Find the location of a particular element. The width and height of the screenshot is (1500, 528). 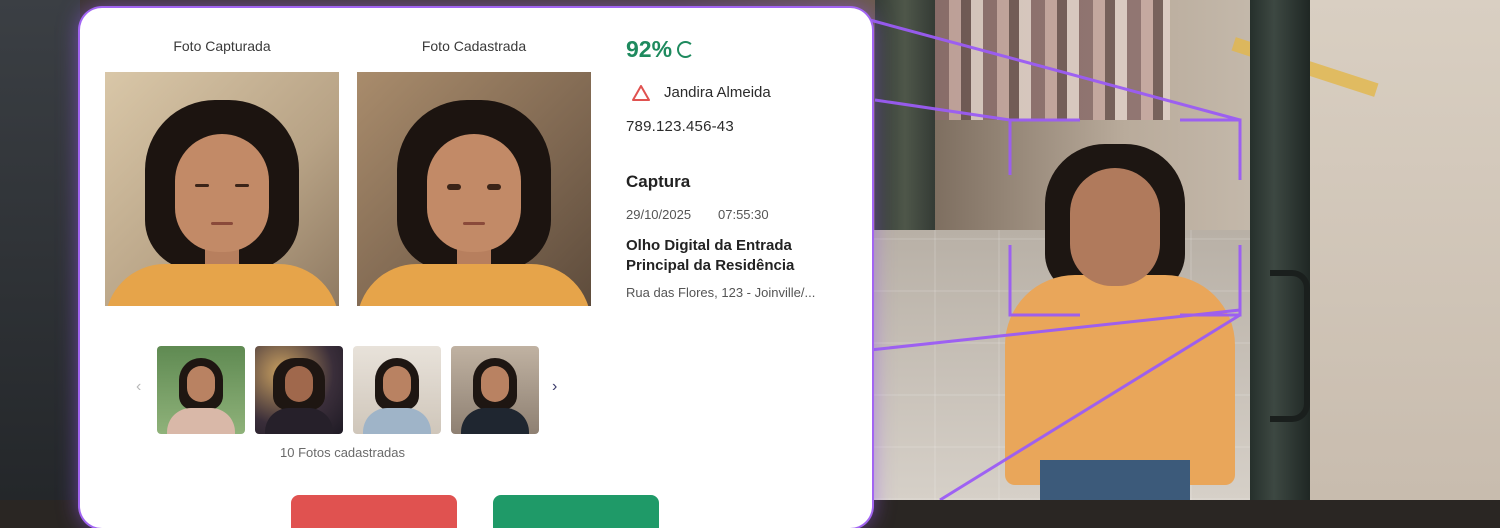

captured-photo-shirt is located at coordinates (222, 285).